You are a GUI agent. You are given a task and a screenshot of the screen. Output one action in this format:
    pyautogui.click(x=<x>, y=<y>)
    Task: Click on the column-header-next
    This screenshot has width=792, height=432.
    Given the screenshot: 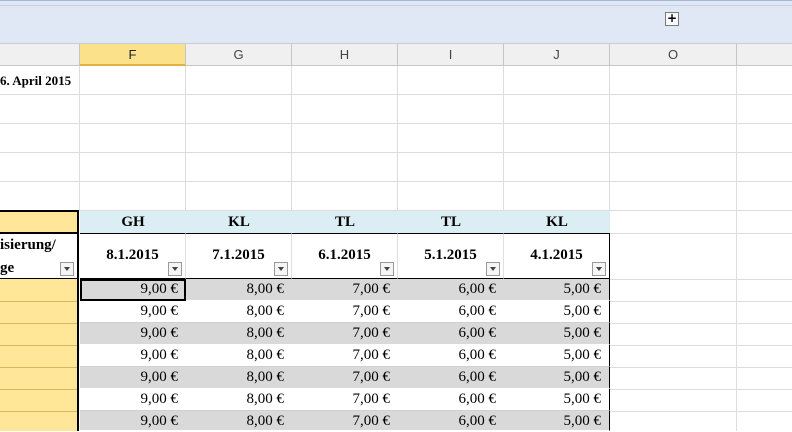 What is the action you would take?
    pyautogui.click(x=764, y=55)
    